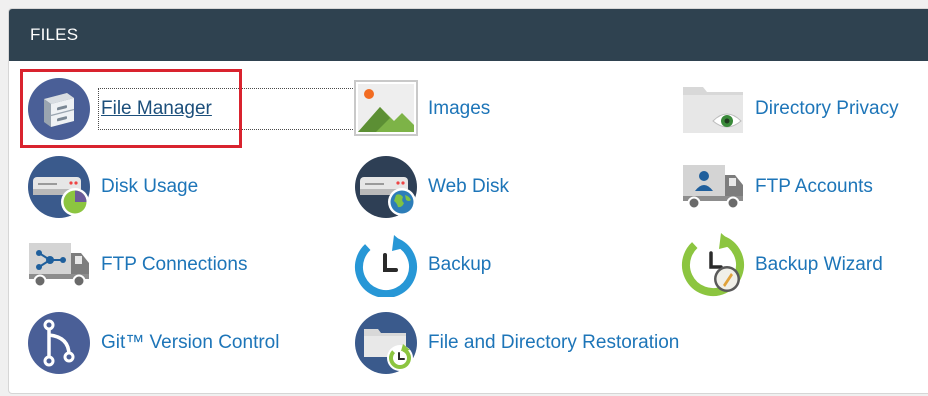  What do you see at coordinates (713, 187) in the screenshot?
I see `ftp-truck-user-icon` at bounding box center [713, 187].